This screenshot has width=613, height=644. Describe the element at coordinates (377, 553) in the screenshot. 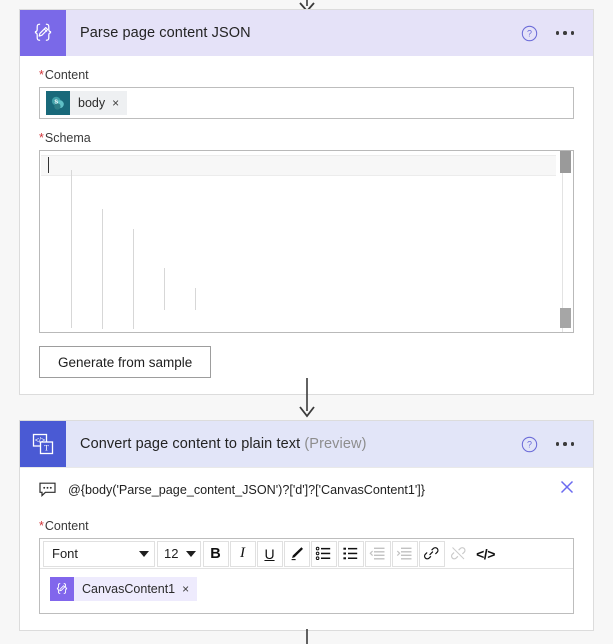

I see `decrease-indent-button` at that location.